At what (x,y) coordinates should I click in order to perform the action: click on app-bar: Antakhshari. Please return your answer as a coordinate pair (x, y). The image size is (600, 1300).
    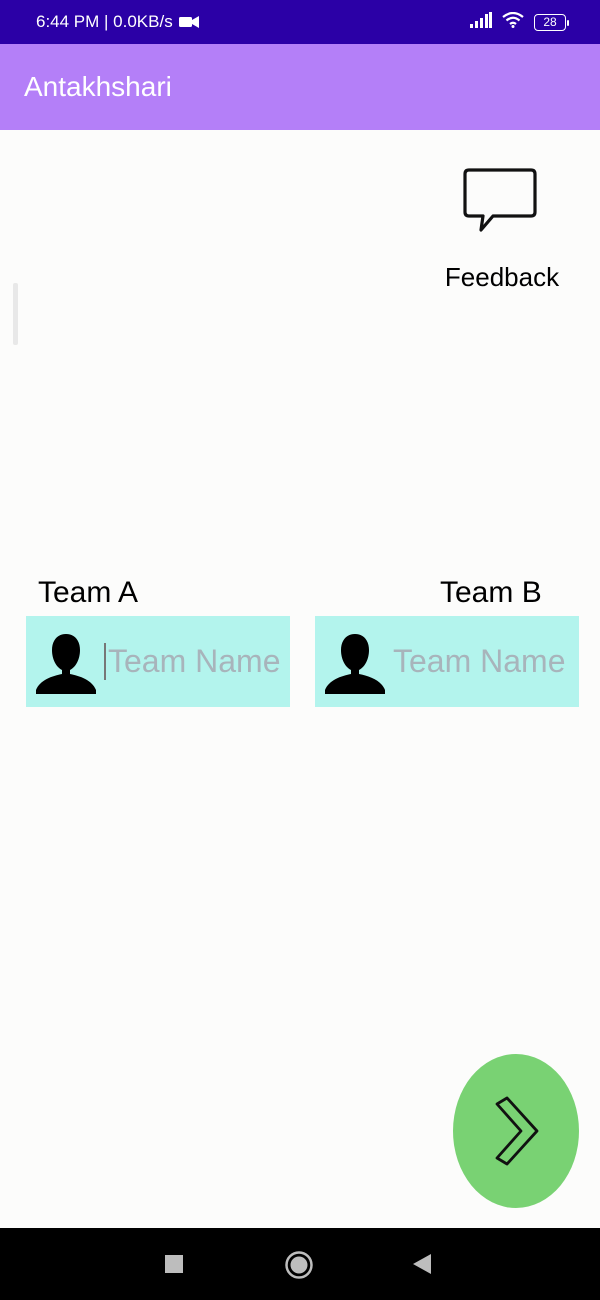
    Looking at the image, I should click on (300, 87).